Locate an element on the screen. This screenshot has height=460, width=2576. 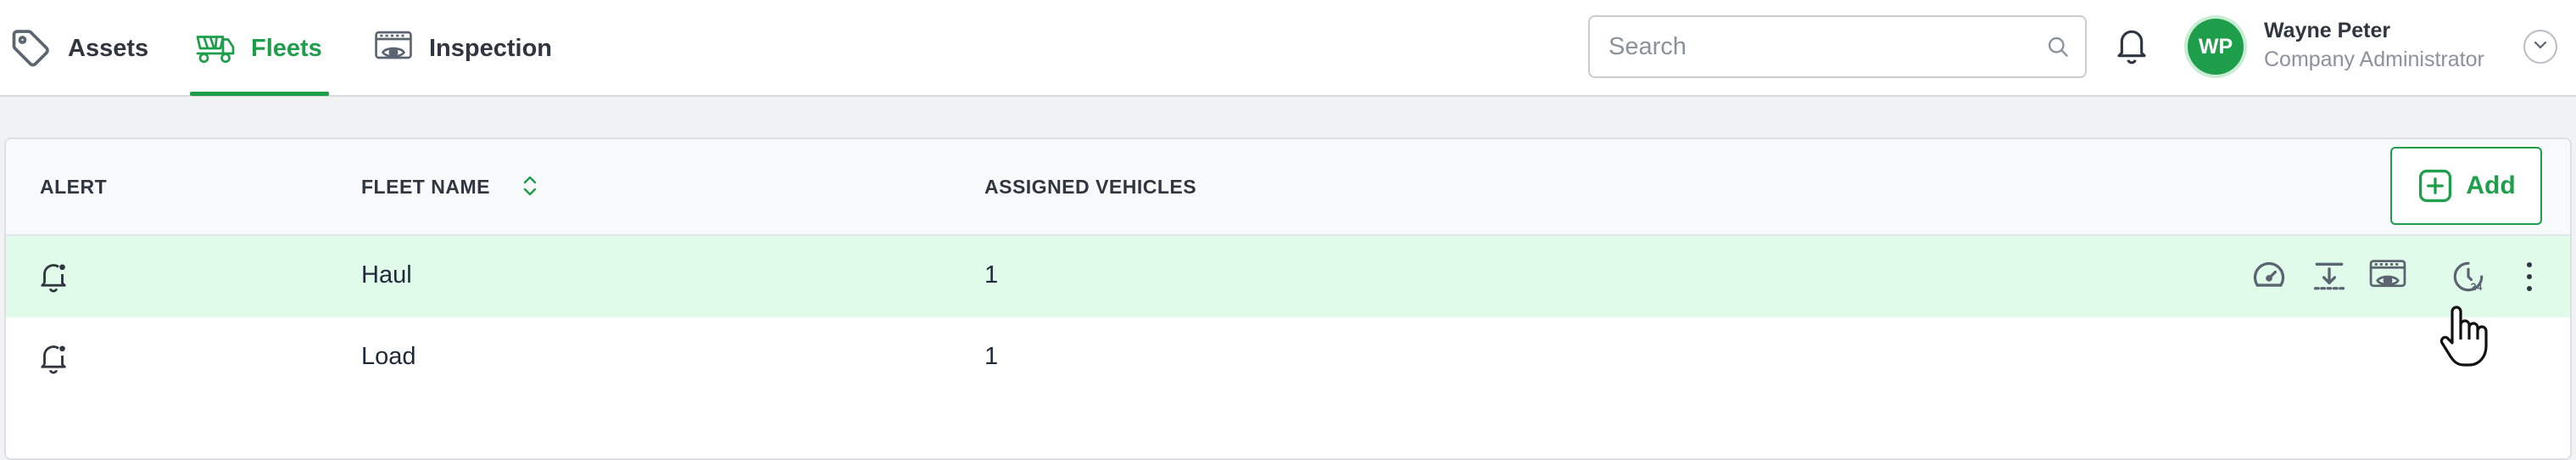
search-icon is located at coordinates (2058, 47).